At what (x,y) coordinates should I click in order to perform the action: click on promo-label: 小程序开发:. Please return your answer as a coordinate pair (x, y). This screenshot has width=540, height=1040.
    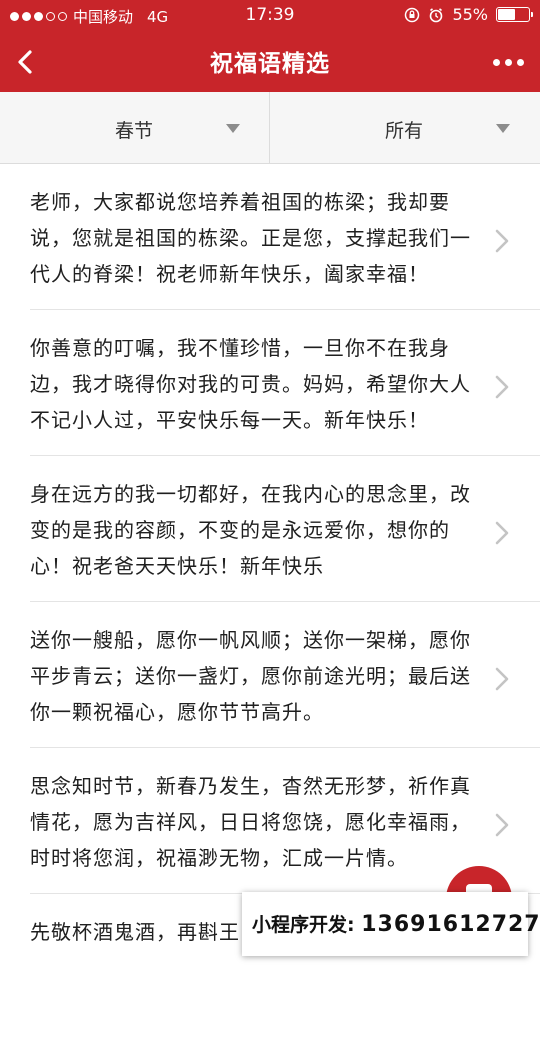
    Looking at the image, I should click on (303, 925).